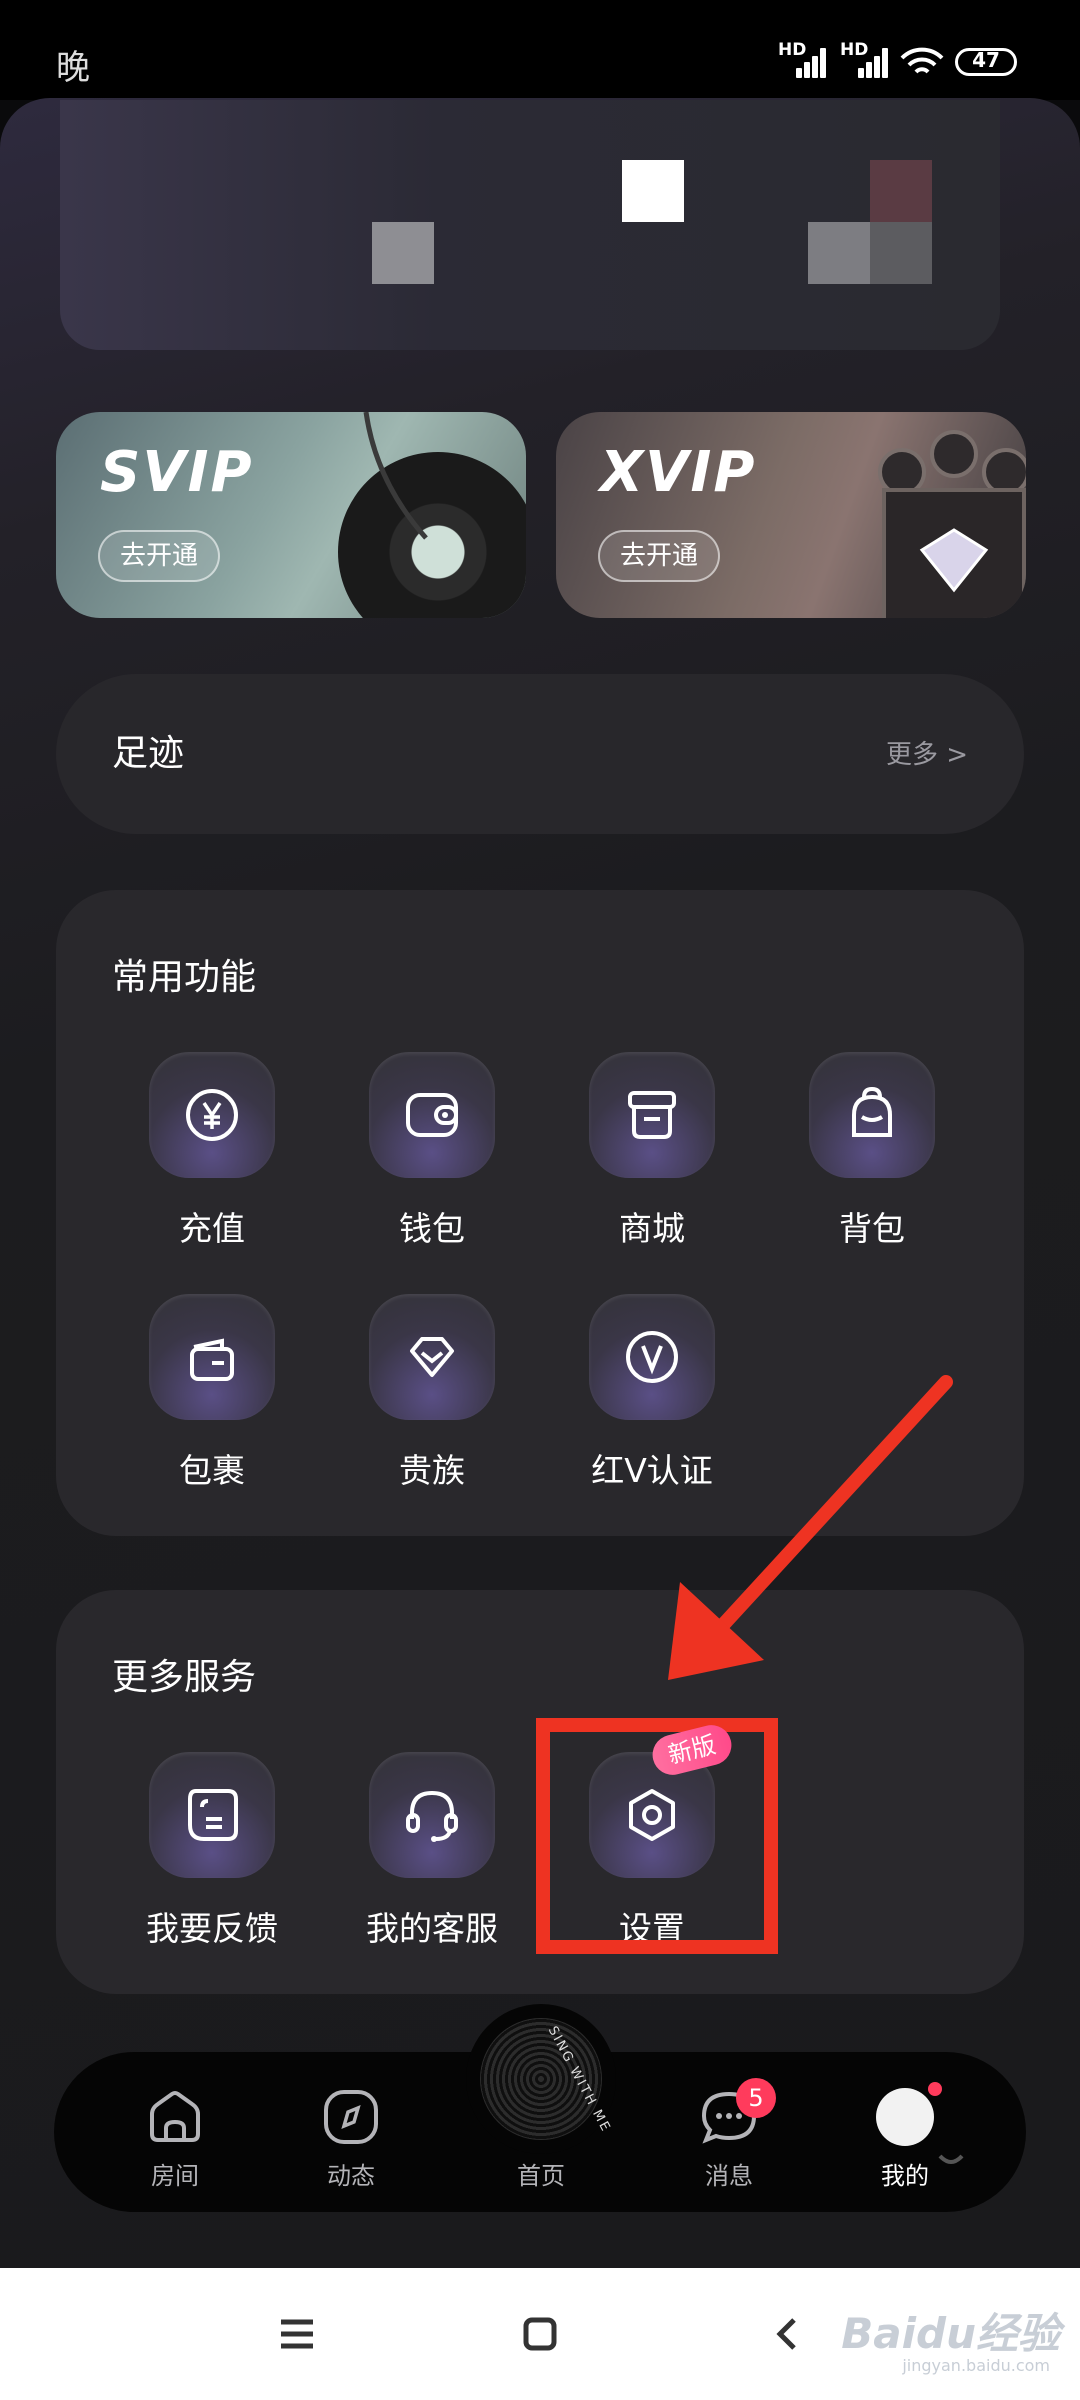 This screenshot has height=2400, width=1080. I want to click on yuan-coin-icon, so click(212, 1115).